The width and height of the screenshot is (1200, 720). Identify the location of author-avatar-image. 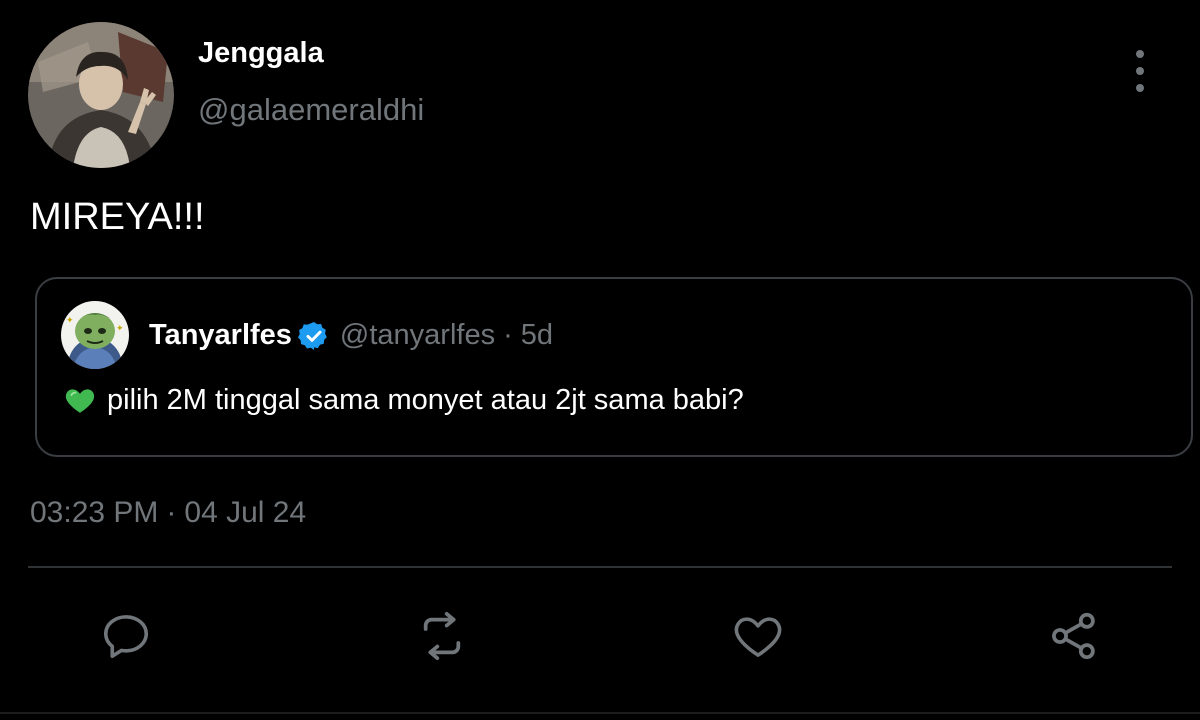
(101, 95).